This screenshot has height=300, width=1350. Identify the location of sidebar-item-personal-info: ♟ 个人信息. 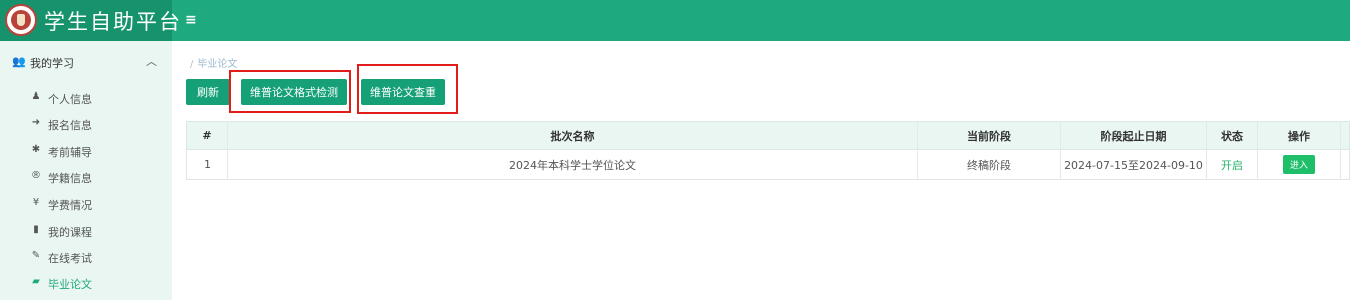
(86, 98).